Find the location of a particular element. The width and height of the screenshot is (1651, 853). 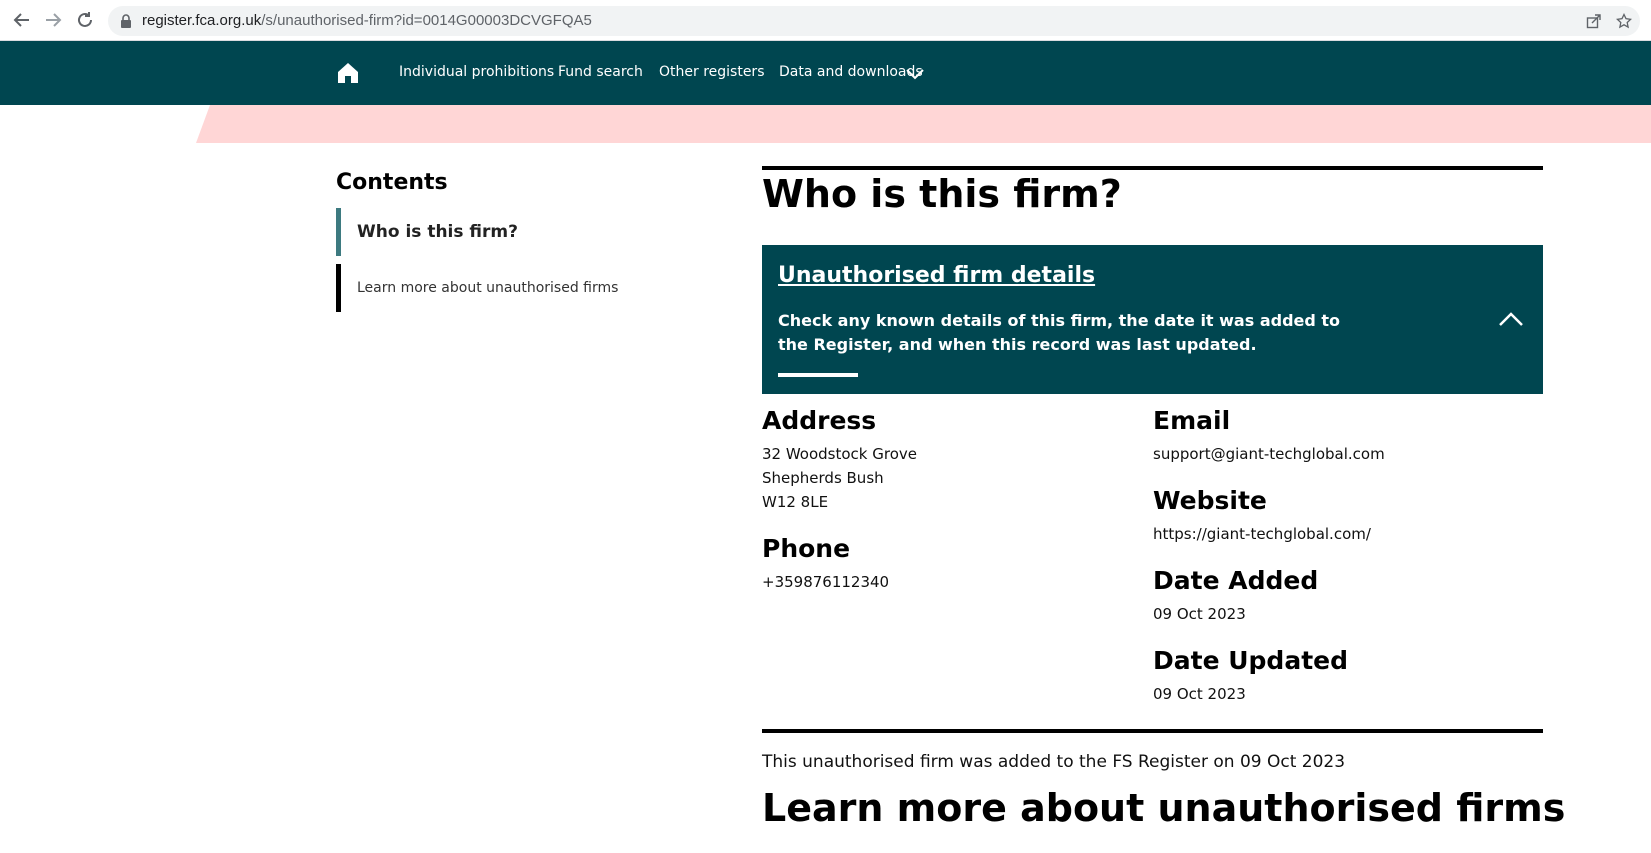

share-icon is located at coordinates (1594, 21).